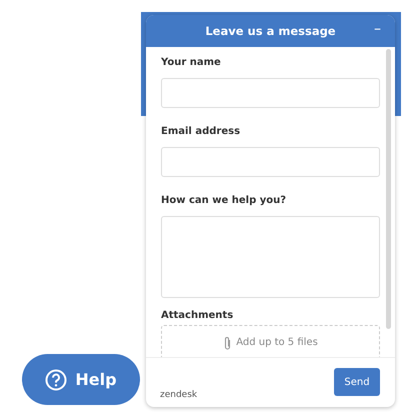  Describe the element at coordinates (191, 62) in the screenshot. I see `field-label: Your name` at that location.